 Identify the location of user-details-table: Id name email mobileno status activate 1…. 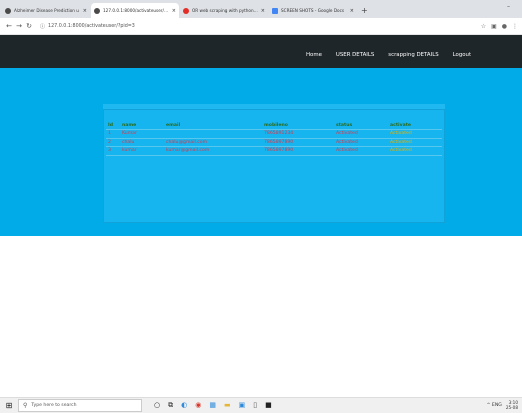
(274, 139).